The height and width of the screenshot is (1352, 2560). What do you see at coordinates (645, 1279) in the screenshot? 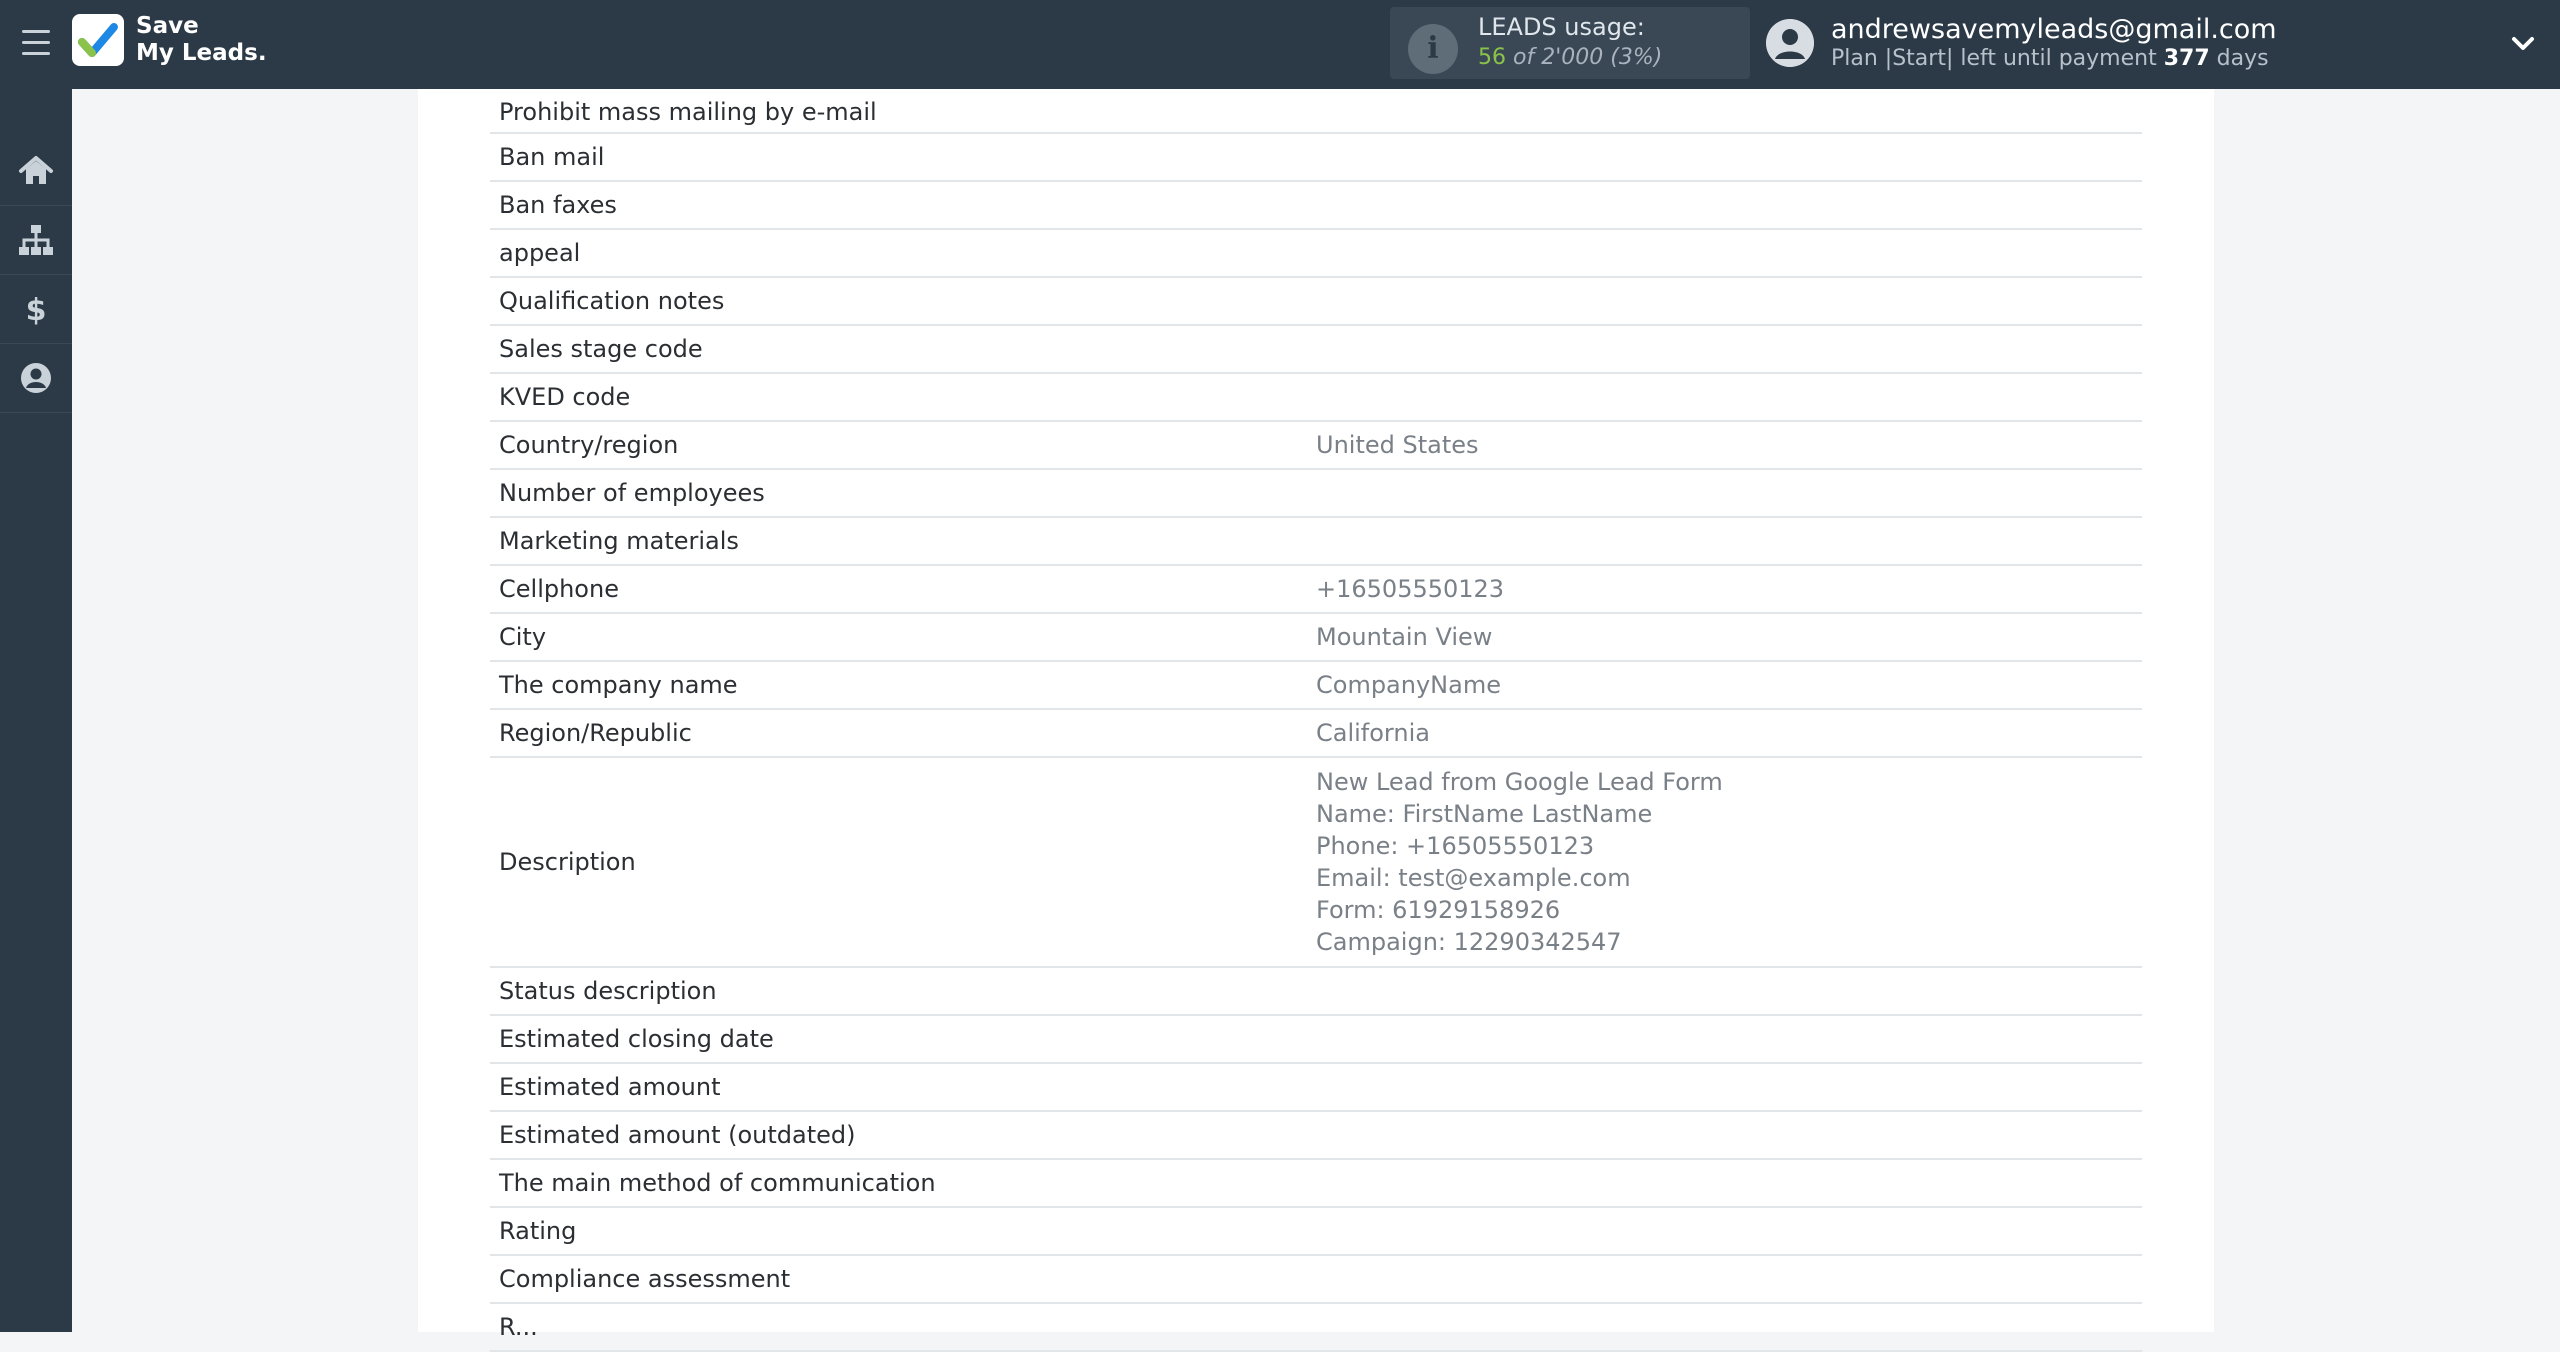
I see `field-label: Compliance assessment` at bounding box center [645, 1279].